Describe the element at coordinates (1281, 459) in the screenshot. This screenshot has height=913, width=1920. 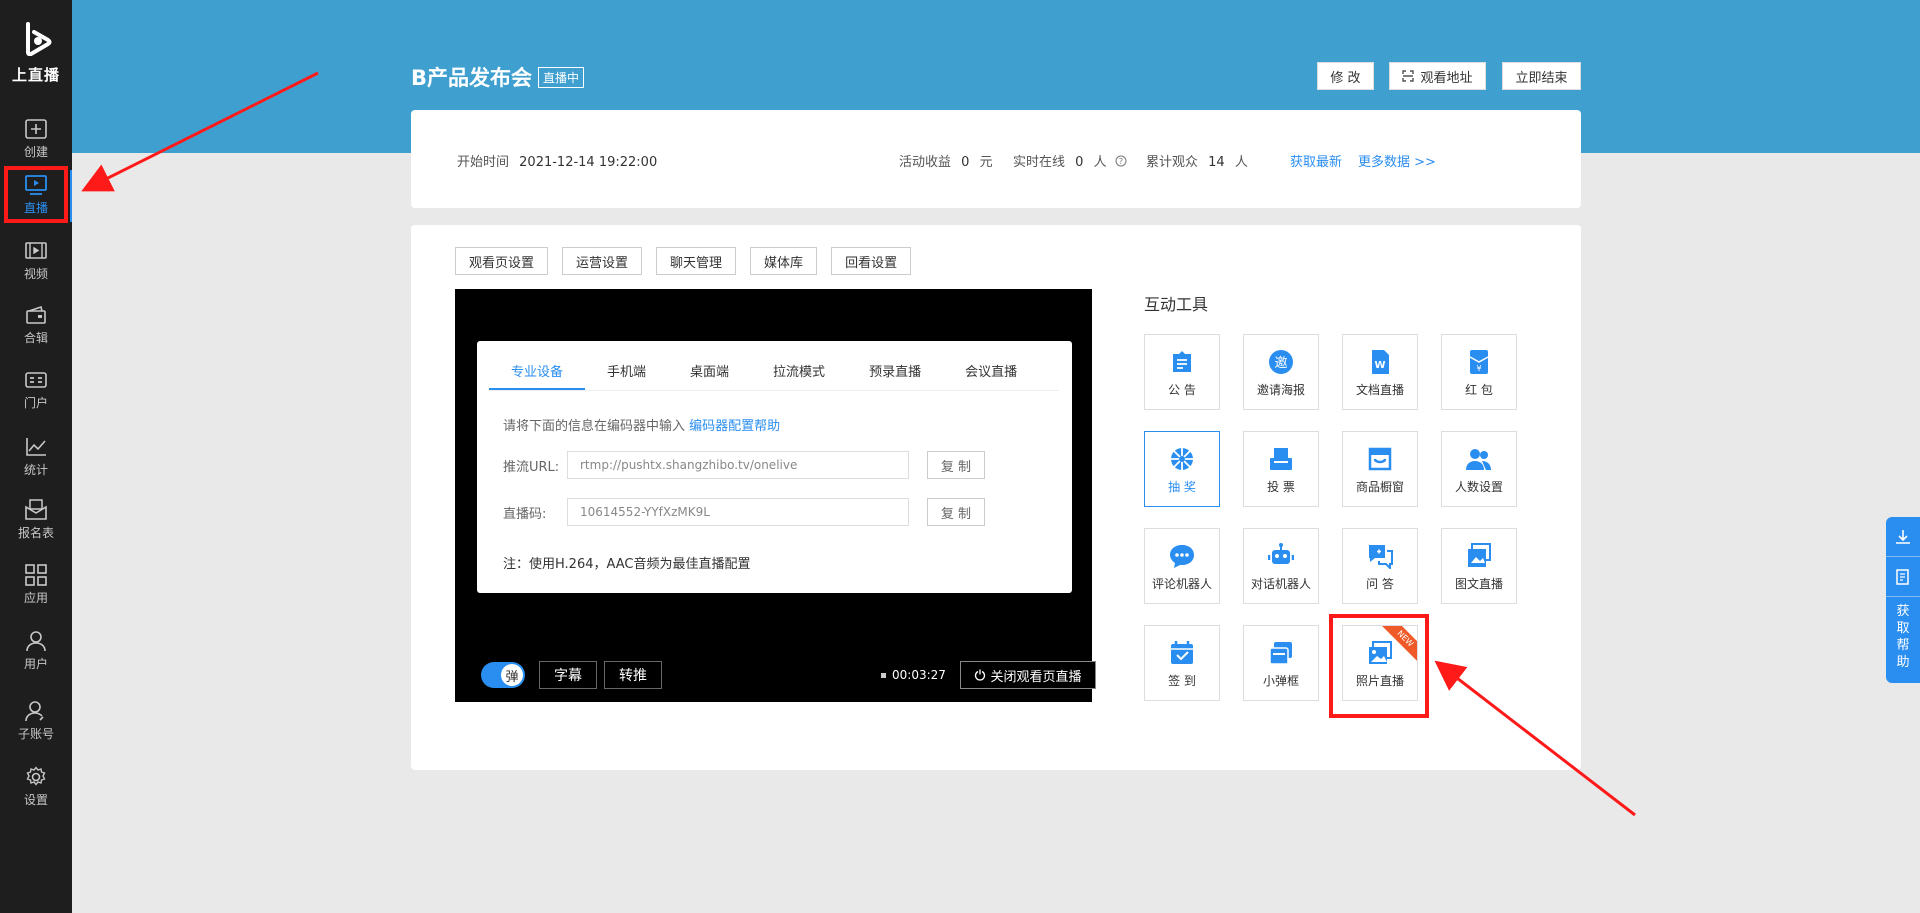
I see `vote-icon` at that location.